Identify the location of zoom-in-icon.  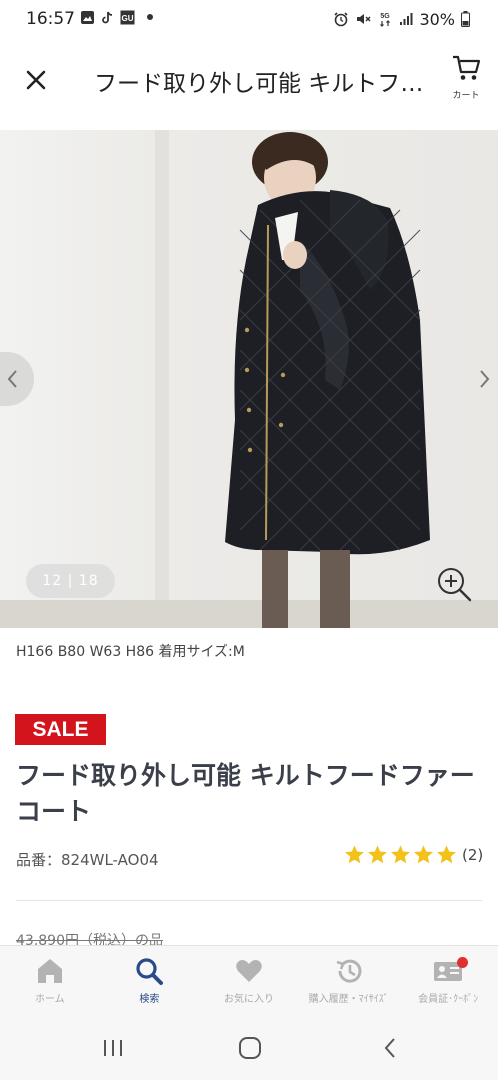
(455, 585).